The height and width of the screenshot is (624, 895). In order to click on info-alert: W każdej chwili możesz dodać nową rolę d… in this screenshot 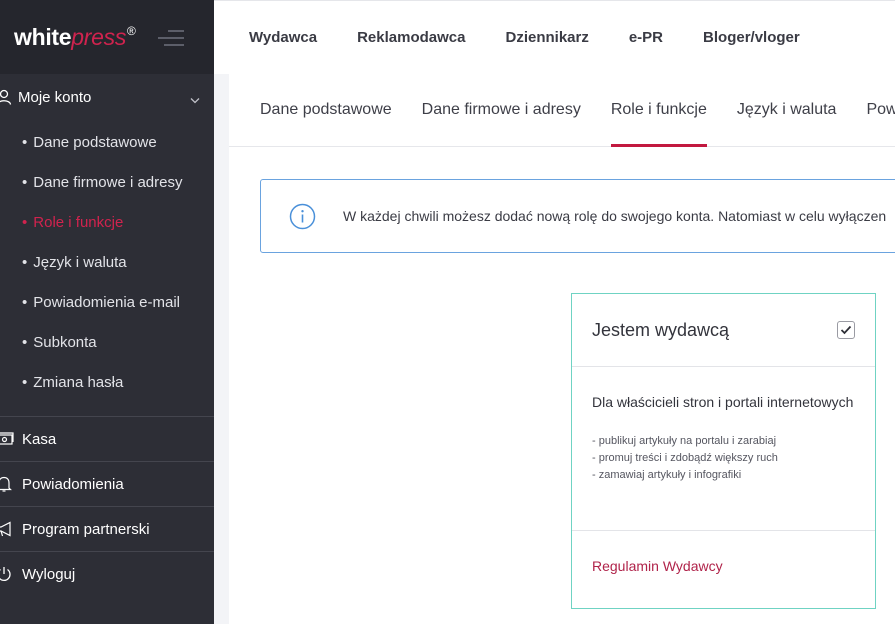, I will do `click(577, 216)`.